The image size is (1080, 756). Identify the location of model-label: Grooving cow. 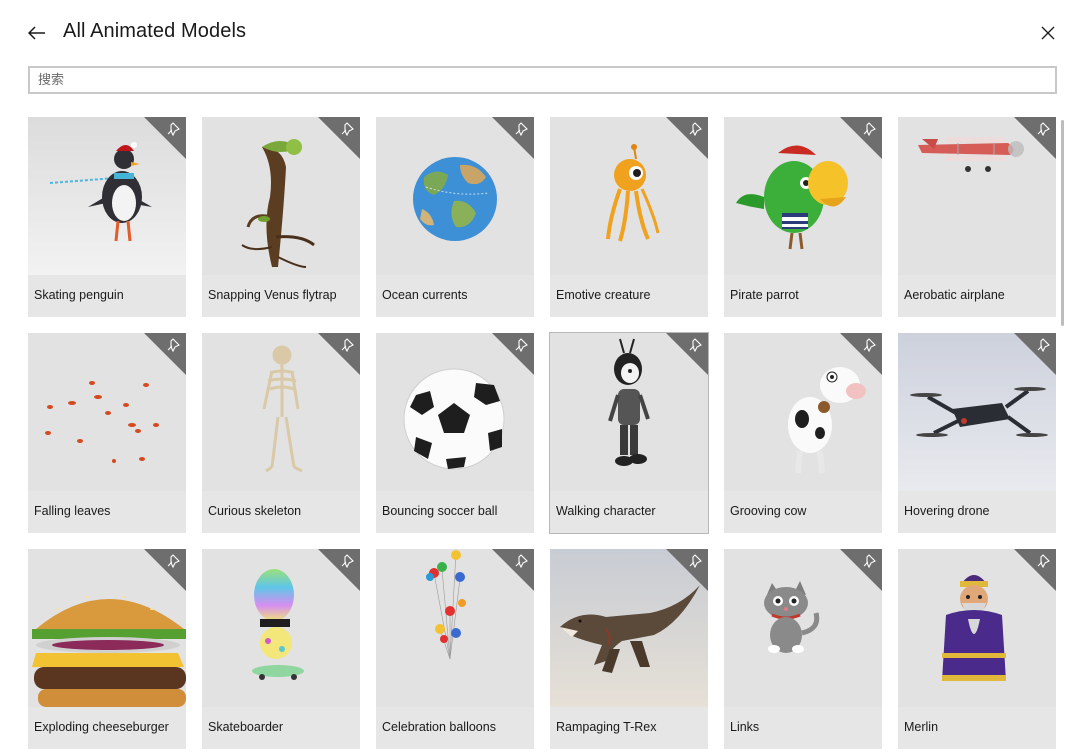
(768, 511).